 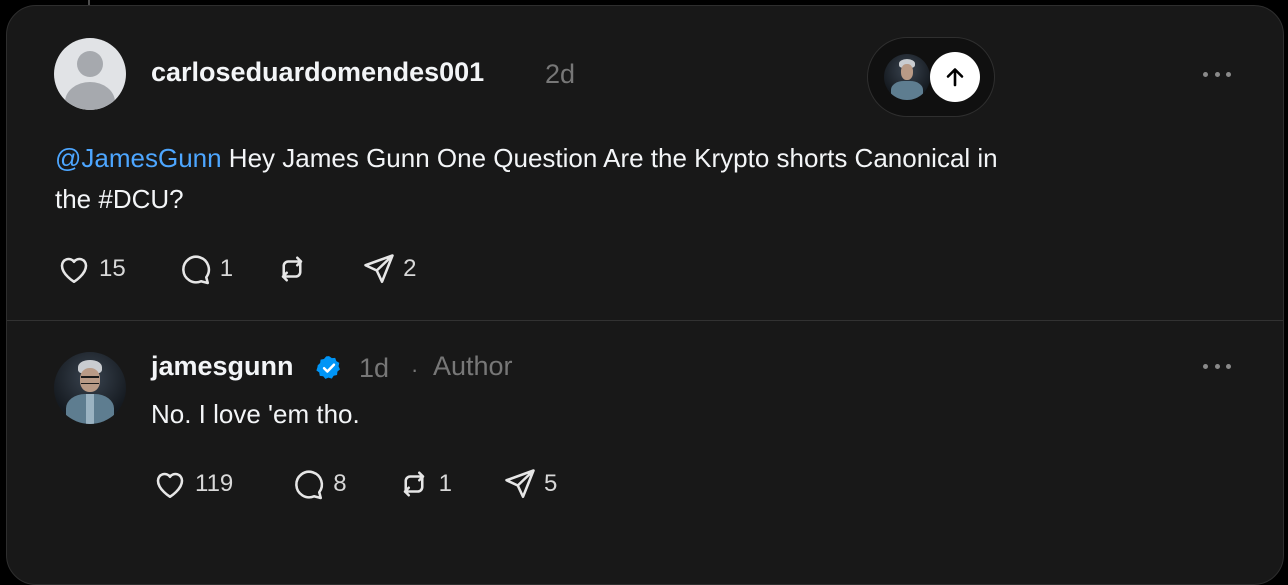 What do you see at coordinates (340, 483) in the screenshot?
I see `reply-count: 8` at bounding box center [340, 483].